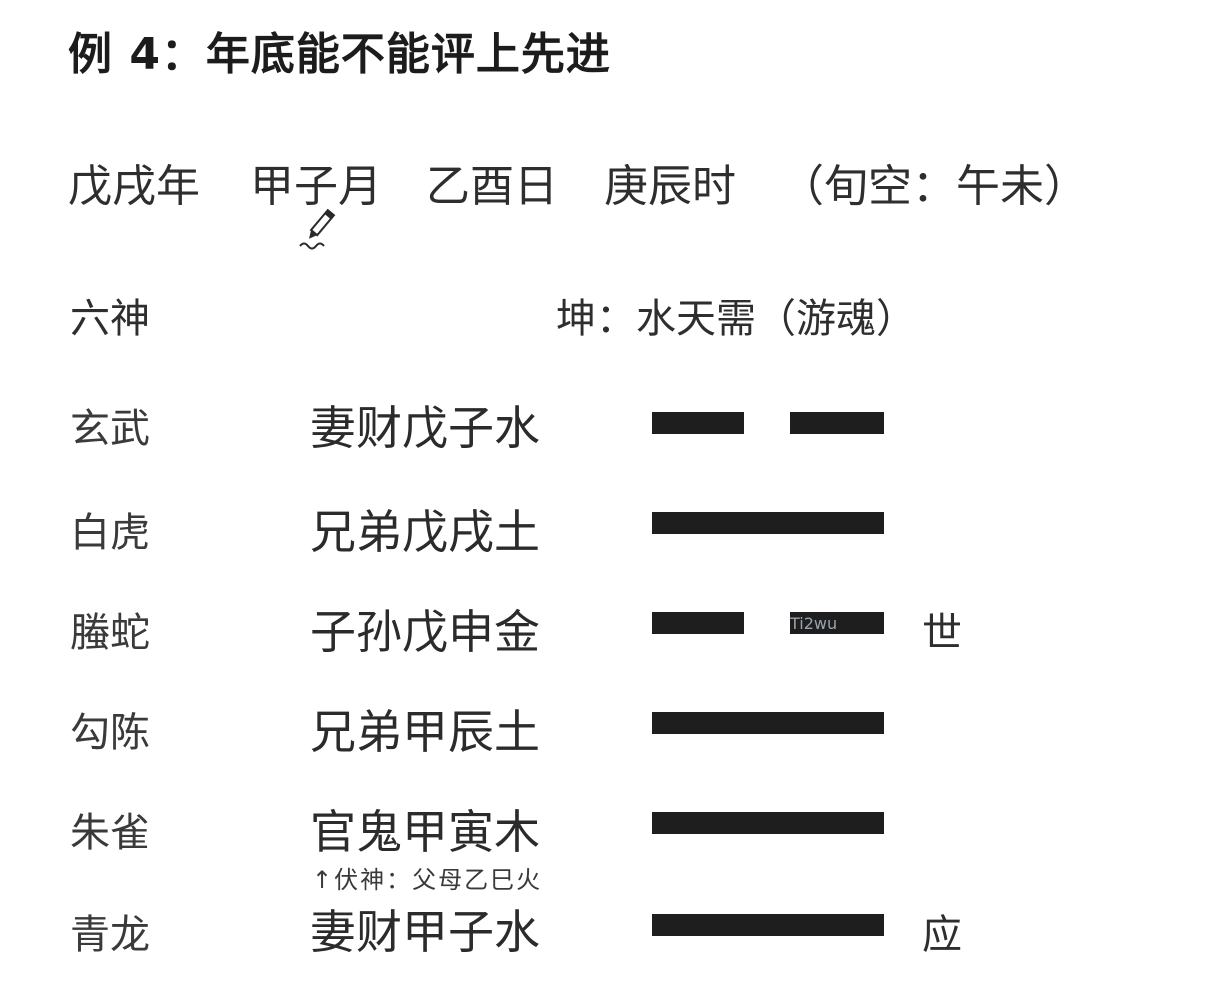  What do you see at coordinates (427, 880) in the screenshot?
I see `hidden-spirit-note: ↑伏神：父母乙巳火` at bounding box center [427, 880].